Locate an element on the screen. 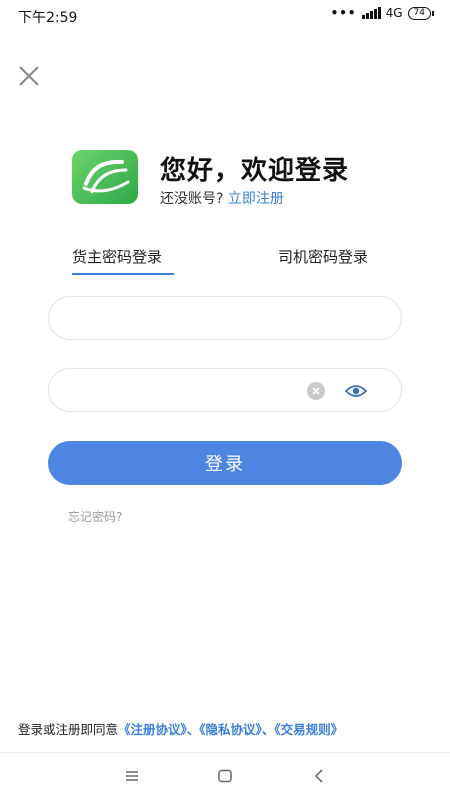  account-input is located at coordinates (169, 318).